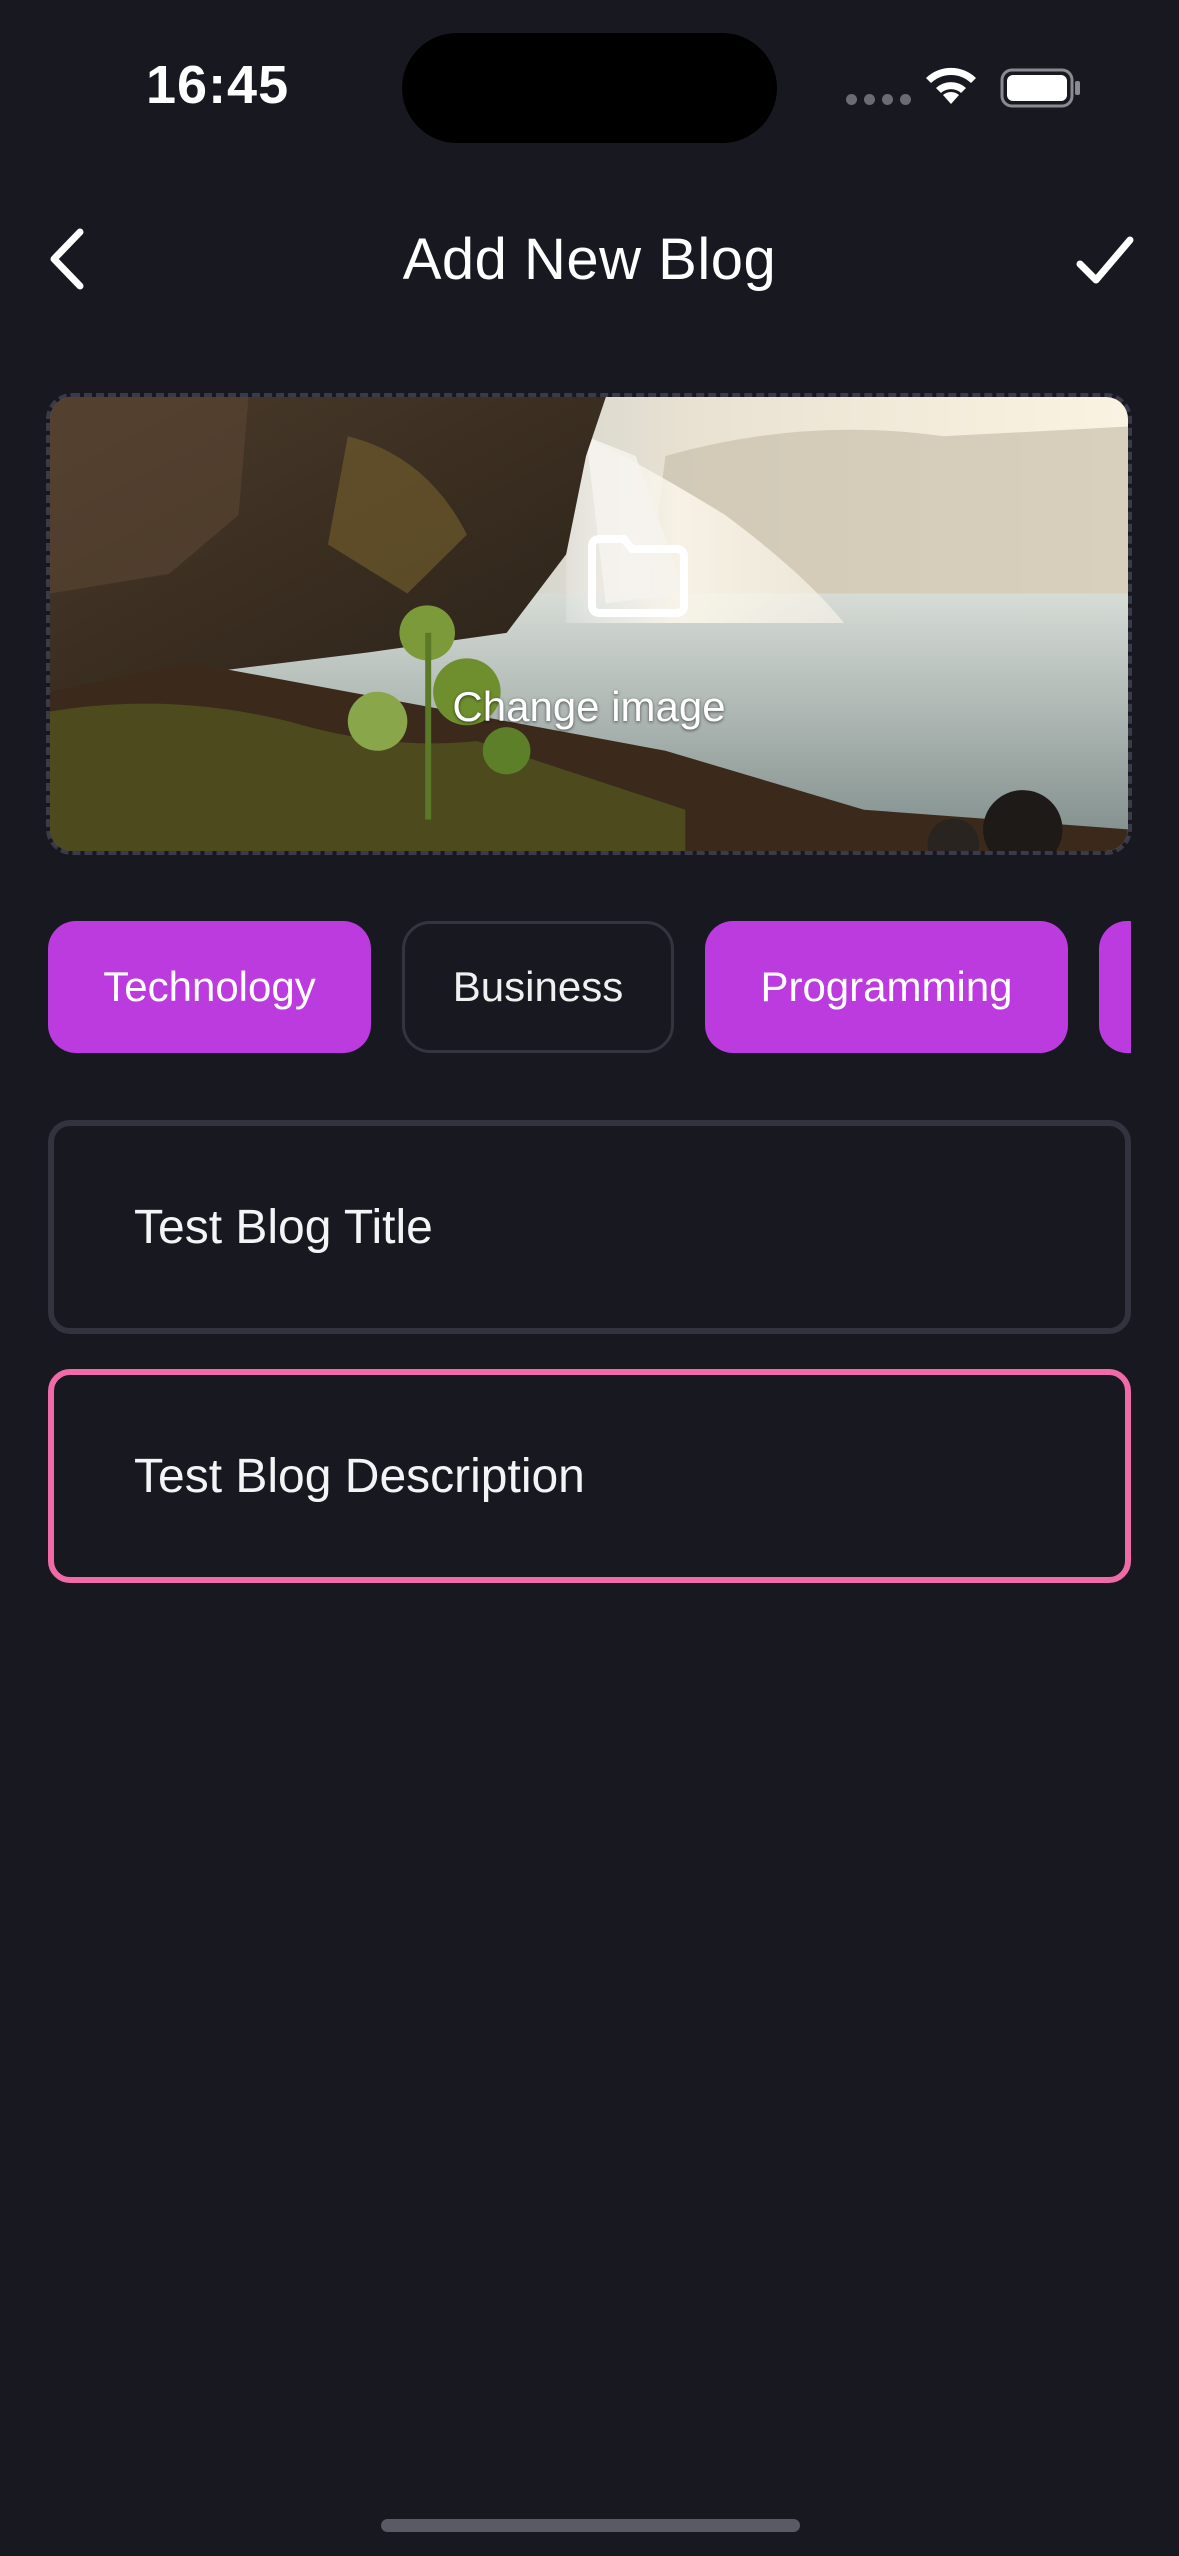 This screenshot has width=1179, height=2556. Describe the element at coordinates (1040, 88) in the screenshot. I see `battery-icon` at that location.